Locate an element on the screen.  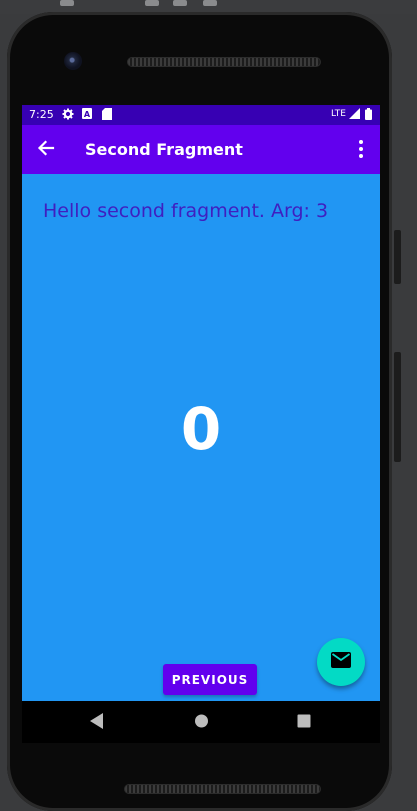
navigation-bar is located at coordinates (201, 722).